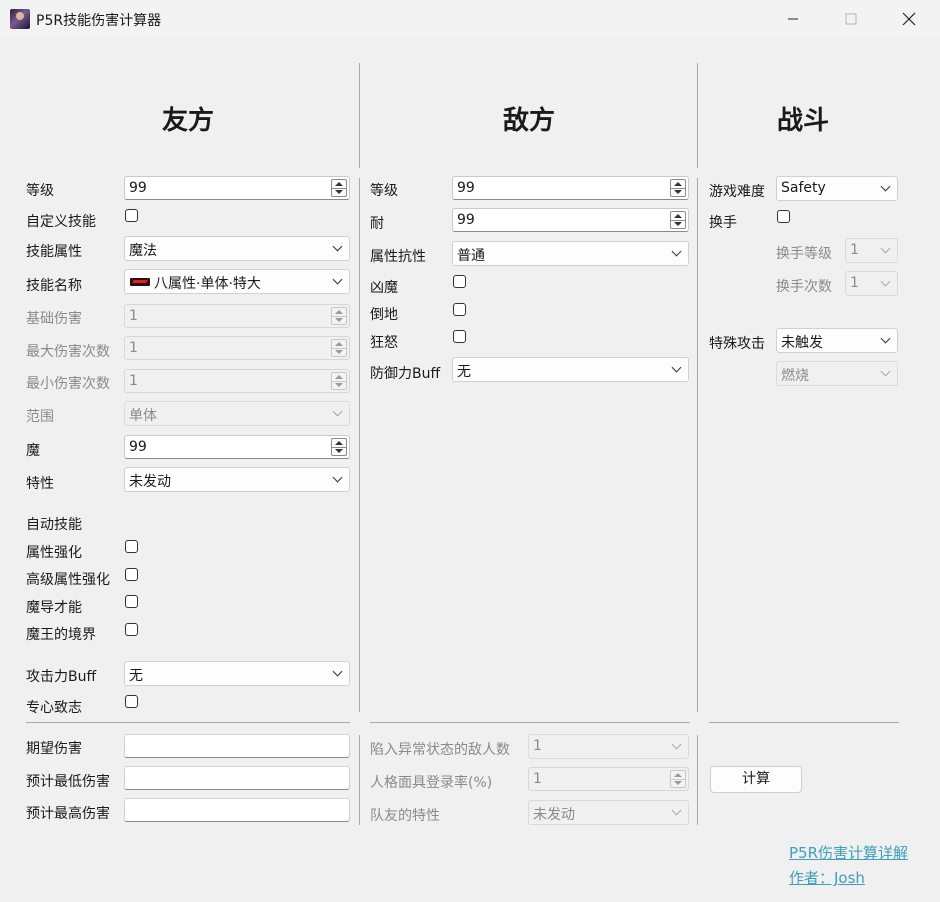 The height and width of the screenshot is (902, 940). What do you see at coordinates (237, 281) in the screenshot?
I see `skill-name-select: 八属性·单体·特大` at bounding box center [237, 281].